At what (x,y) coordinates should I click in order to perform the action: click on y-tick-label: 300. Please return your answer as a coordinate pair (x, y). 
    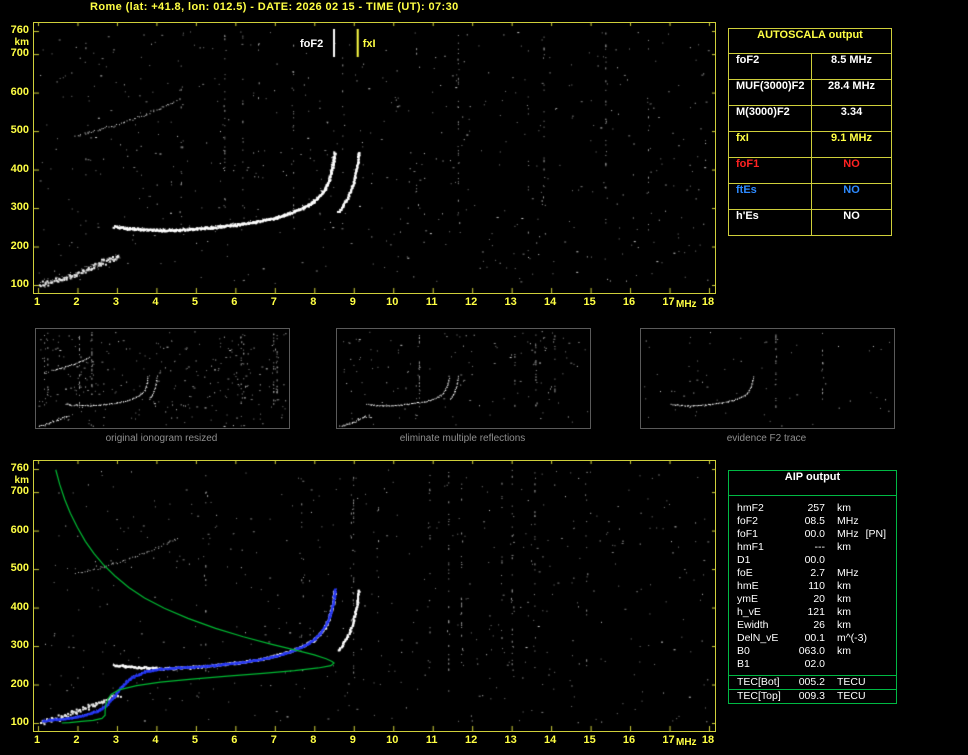
    Looking at the image, I should click on (19, 645).